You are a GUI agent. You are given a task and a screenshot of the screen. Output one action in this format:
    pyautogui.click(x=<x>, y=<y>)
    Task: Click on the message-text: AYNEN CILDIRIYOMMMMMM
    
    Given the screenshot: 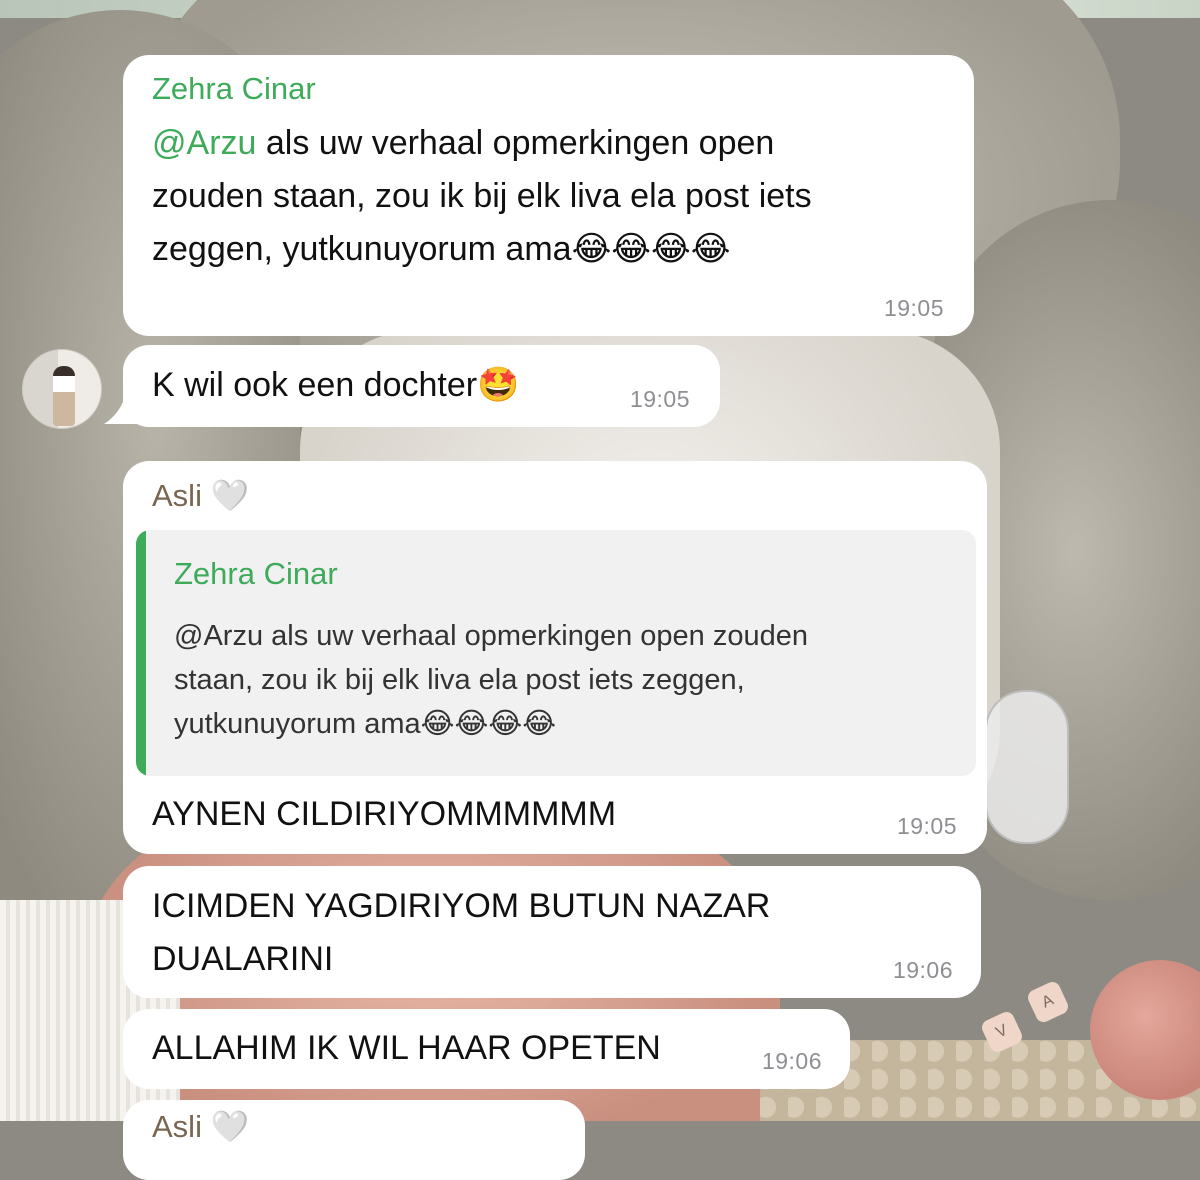 What is the action you would take?
    pyautogui.click(x=384, y=814)
    